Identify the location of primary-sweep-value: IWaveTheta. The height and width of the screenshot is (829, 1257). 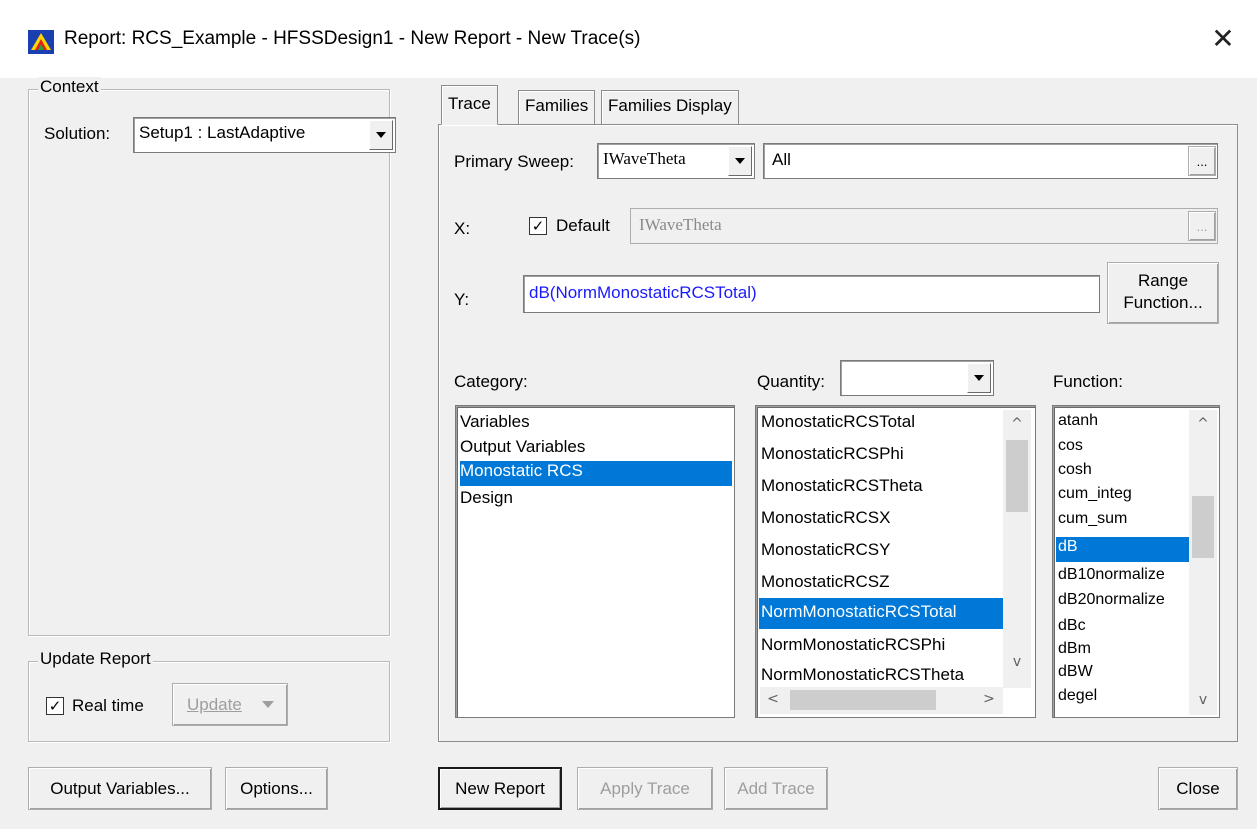
(644, 158).